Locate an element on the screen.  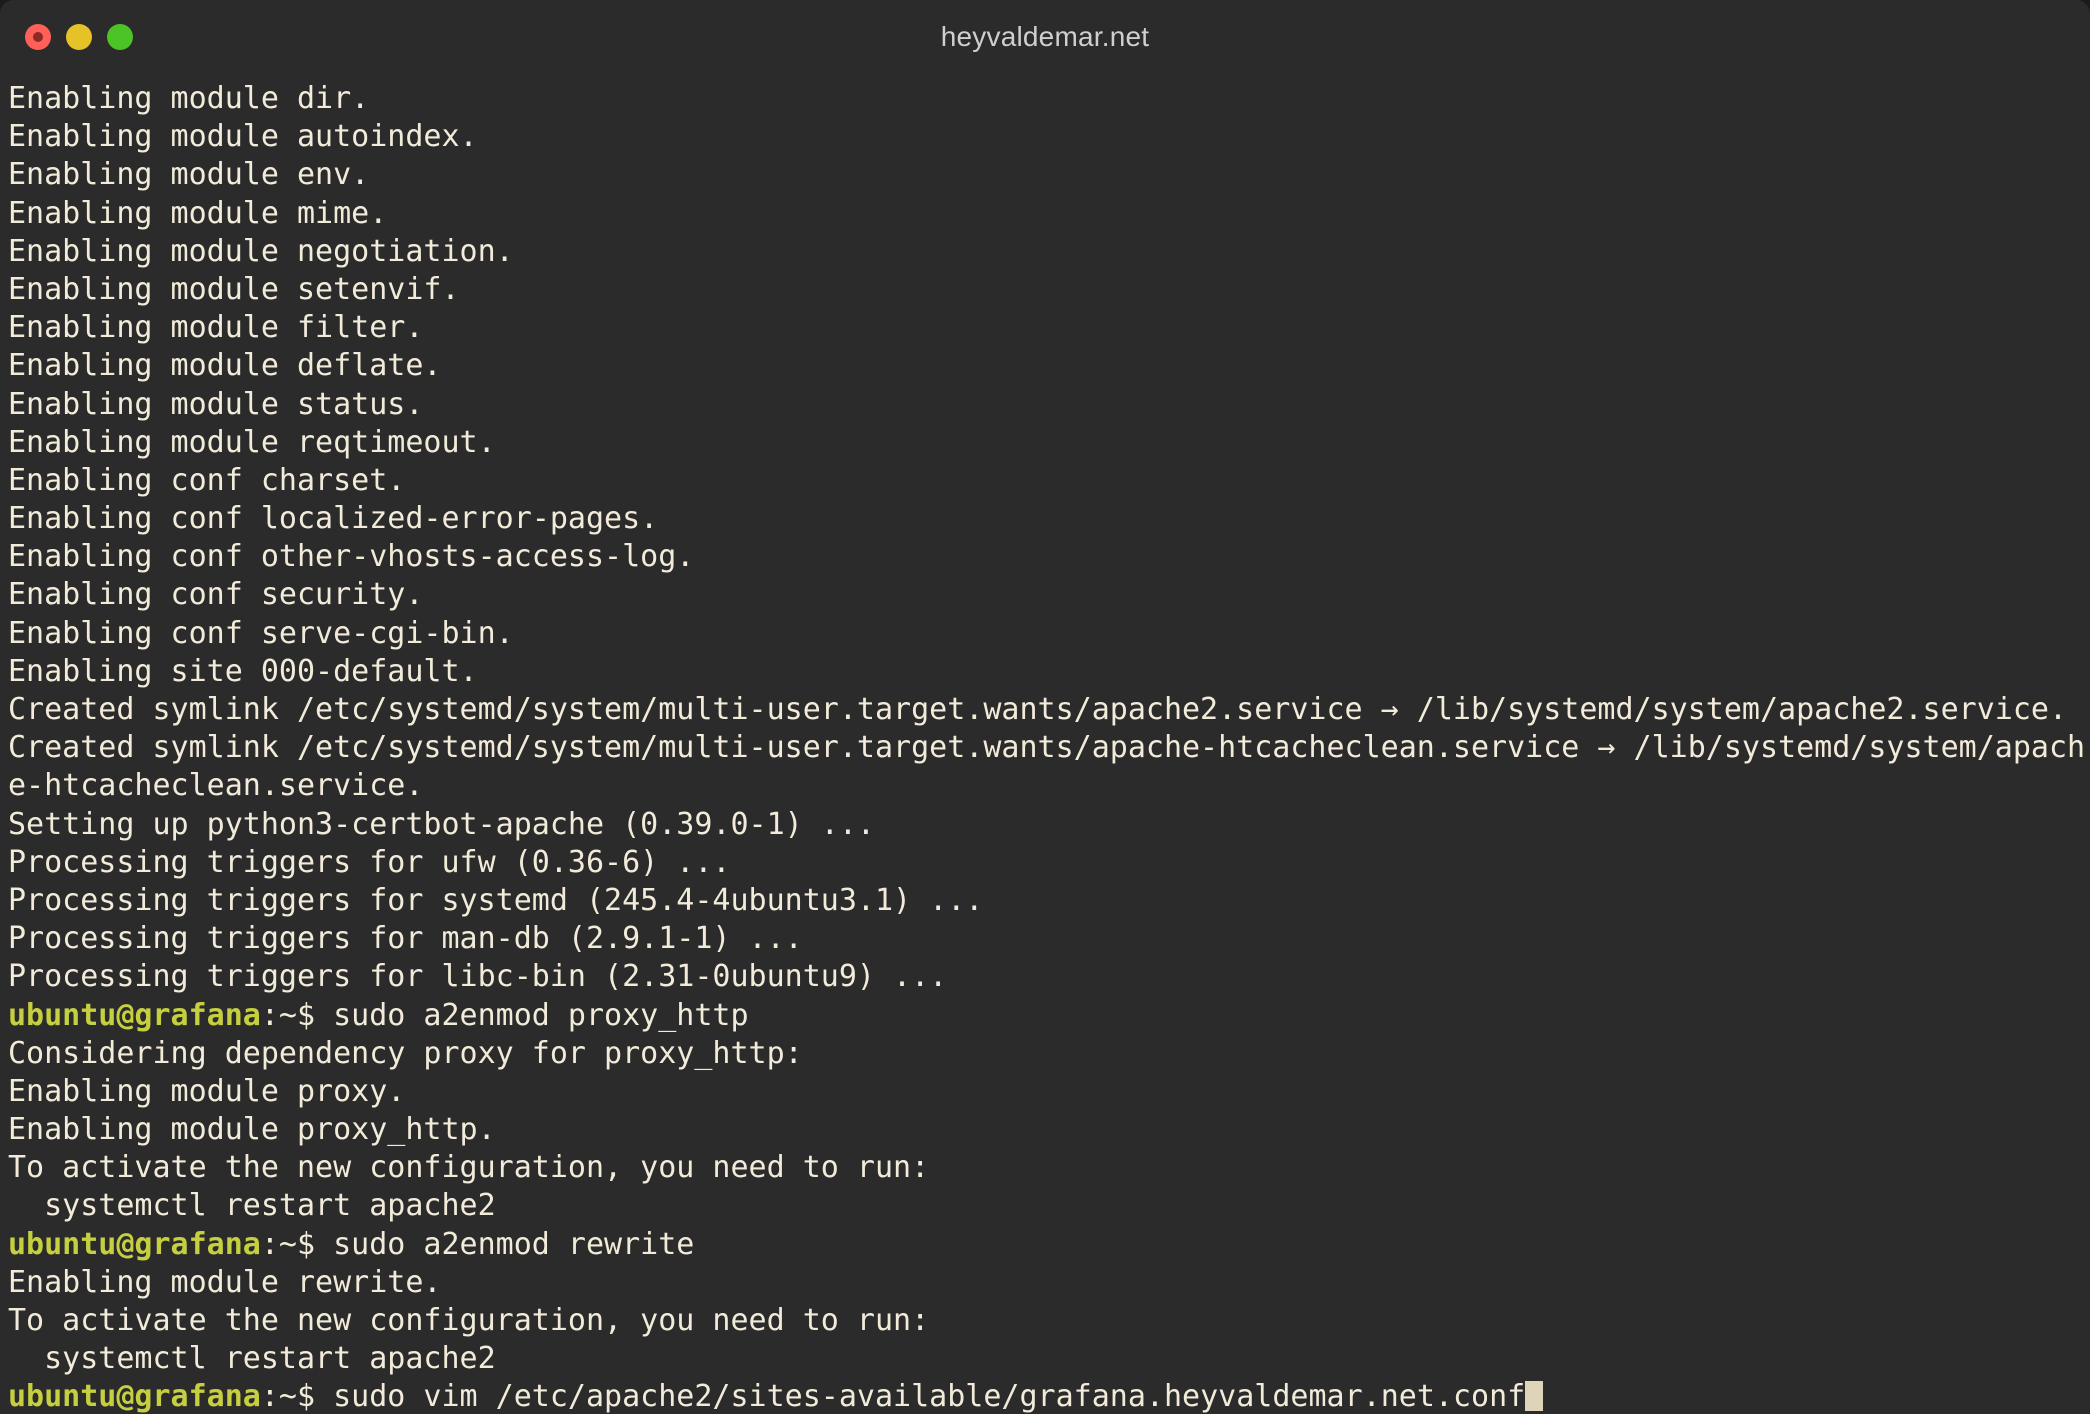
terminal-output-line: e-htcacheclean.service. is located at coordinates (216, 786).